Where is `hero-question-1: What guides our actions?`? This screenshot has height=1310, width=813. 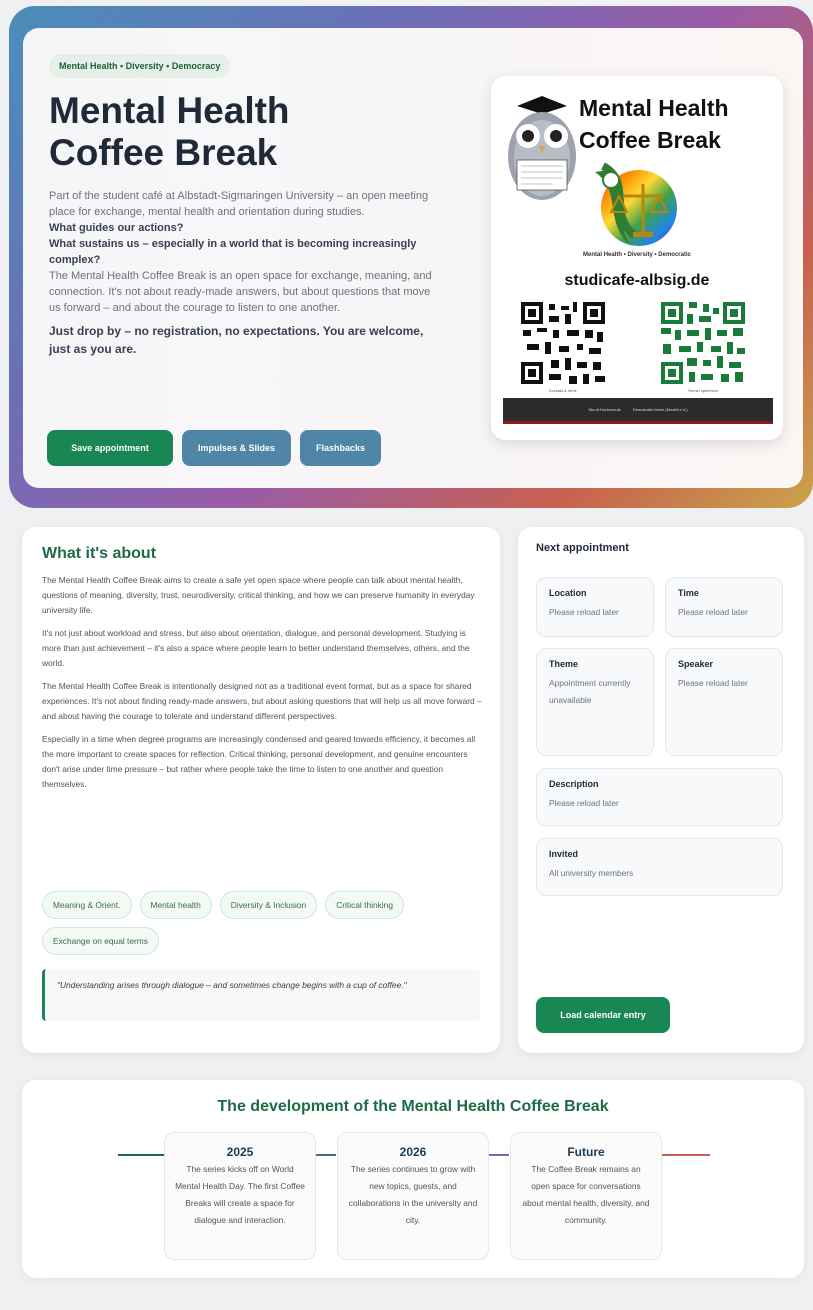
hero-question-1: What guides our actions? is located at coordinates (116, 228).